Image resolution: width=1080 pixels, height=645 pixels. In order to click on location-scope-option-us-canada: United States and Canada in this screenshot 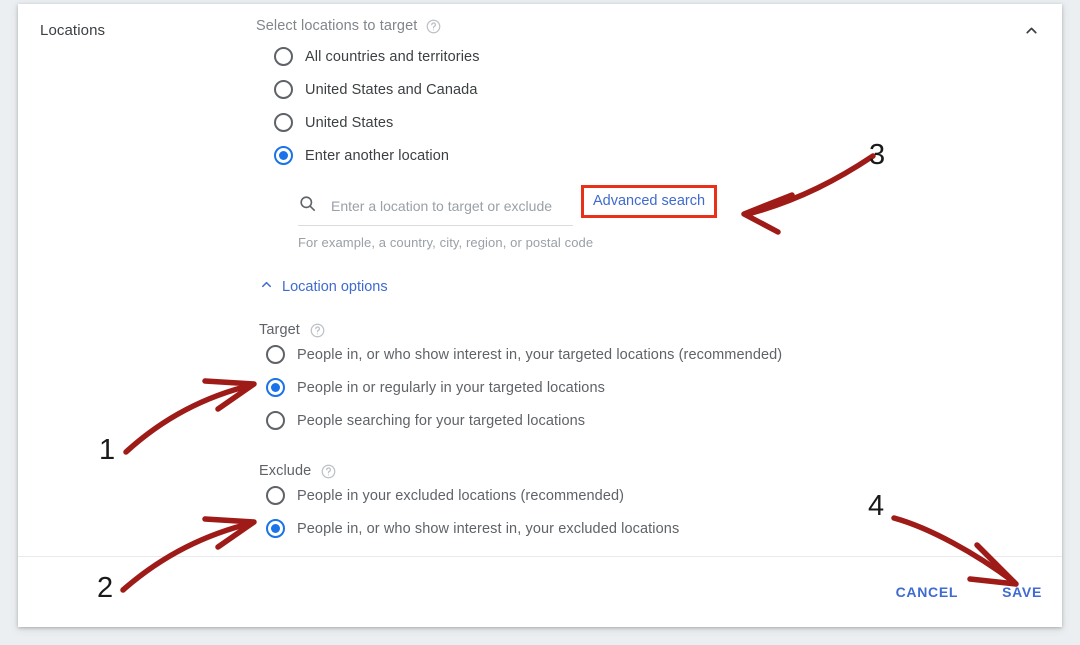, I will do `click(629, 89)`.